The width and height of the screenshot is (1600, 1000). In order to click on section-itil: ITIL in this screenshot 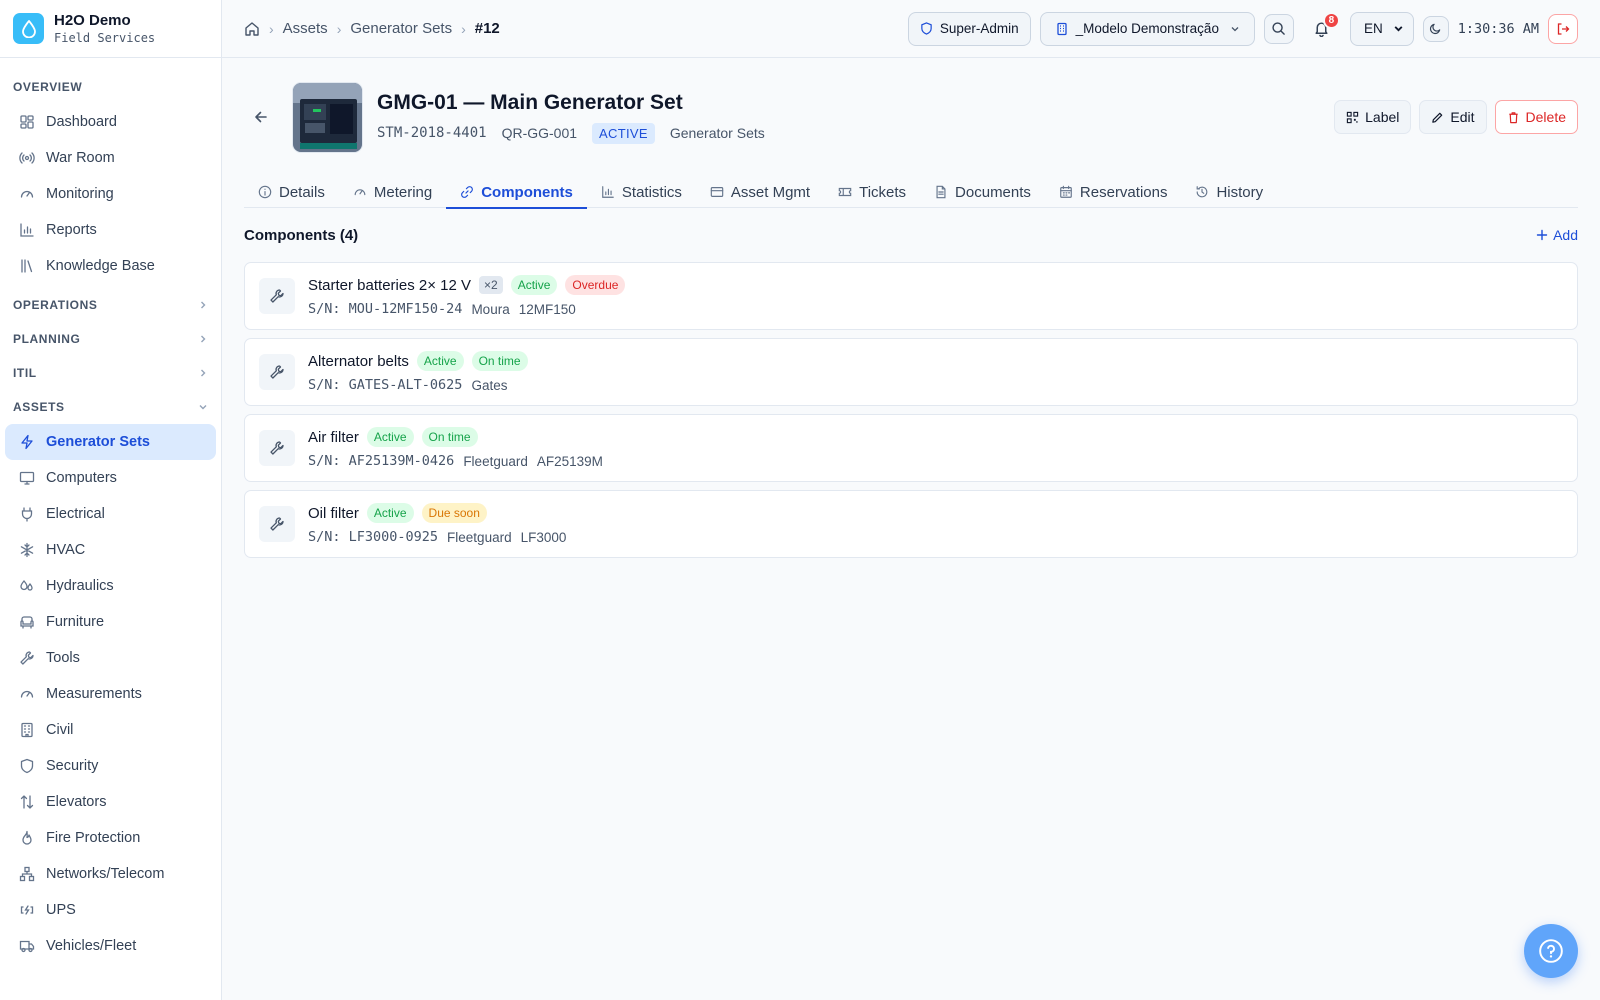, I will do `click(110, 373)`.